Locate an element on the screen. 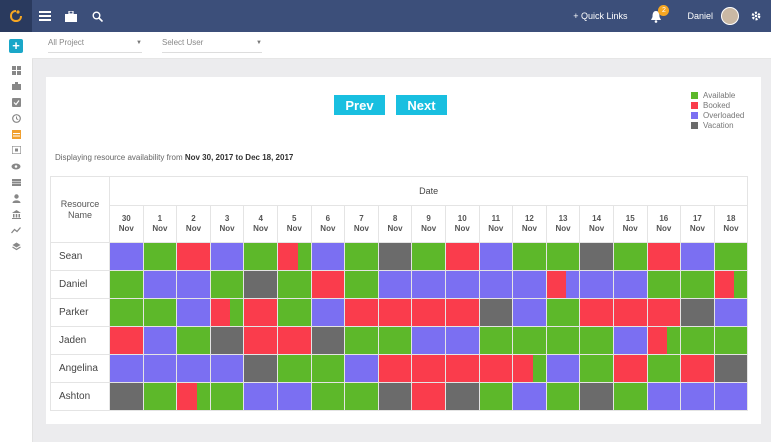 The height and width of the screenshot is (442, 771). quick-links-button: + Quick Links is located at coordinates (600, 16).